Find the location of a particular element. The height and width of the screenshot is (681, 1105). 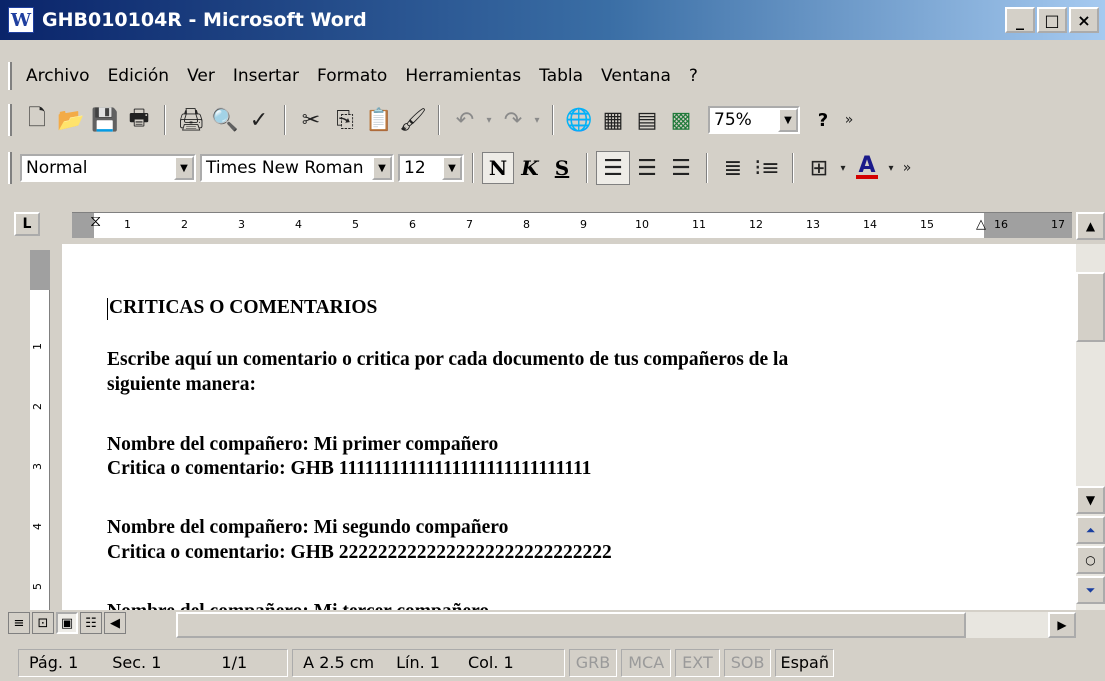

underline-button: S is located at coordinates (562, 168).